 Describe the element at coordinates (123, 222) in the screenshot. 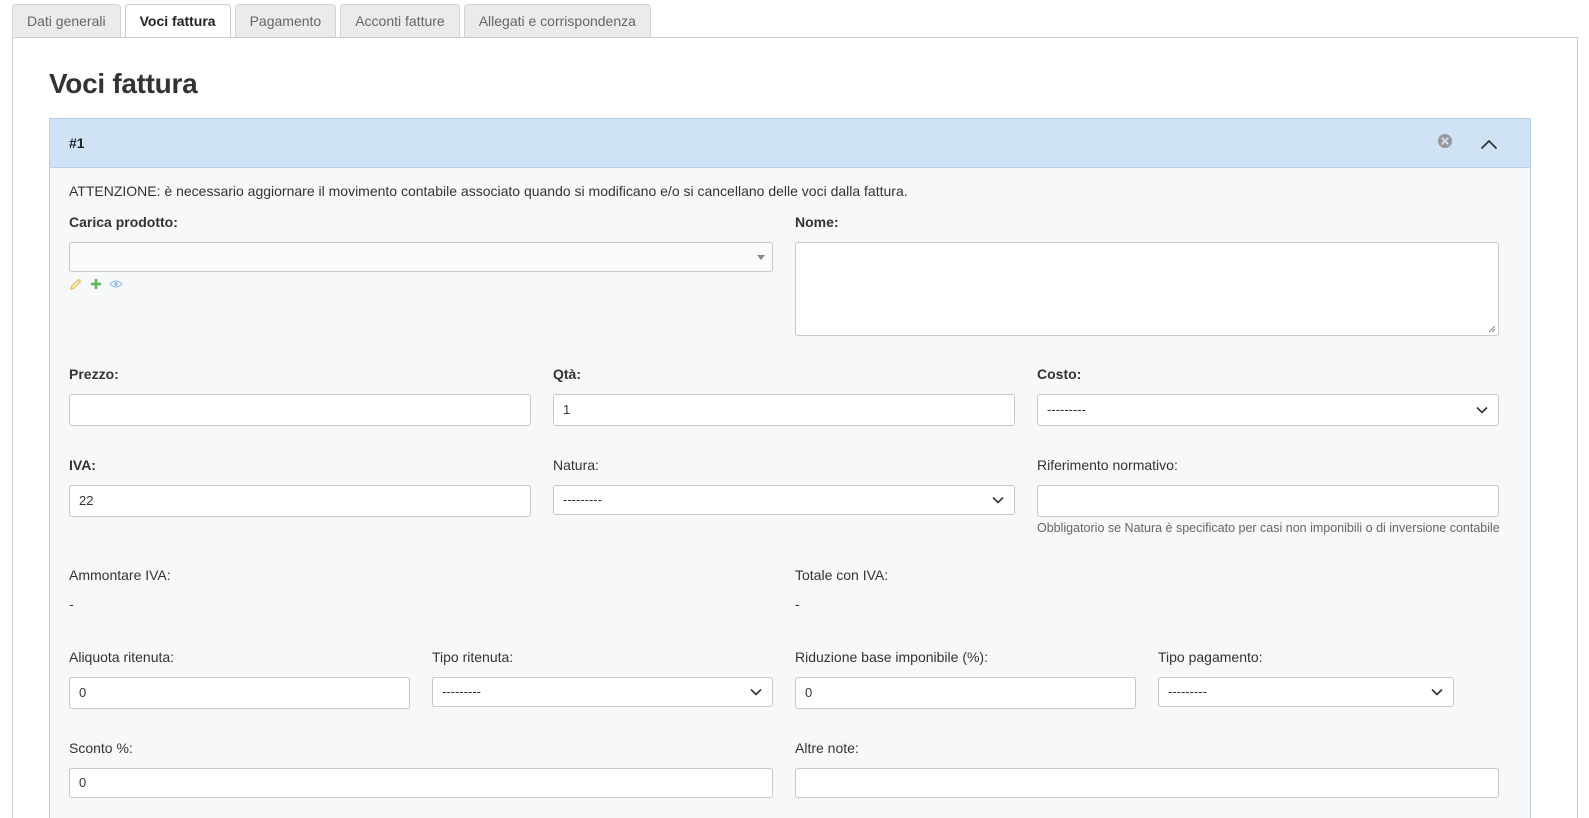

I see `product-label: Carica prodotto:` at that location.